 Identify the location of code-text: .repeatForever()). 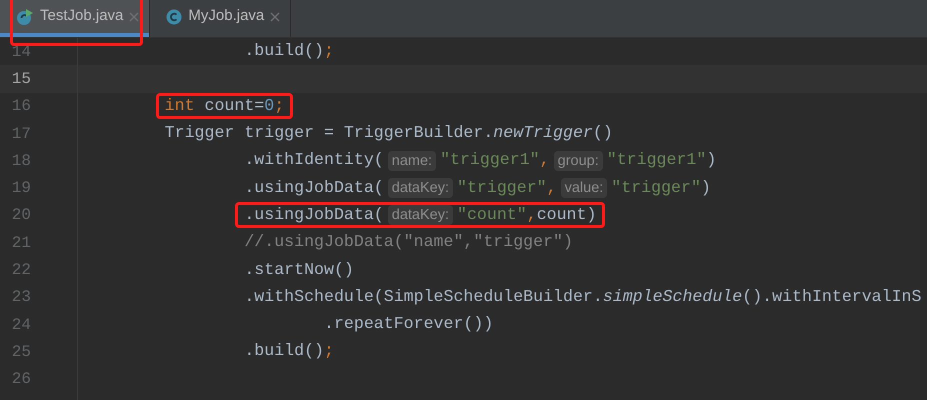
(409, 324).